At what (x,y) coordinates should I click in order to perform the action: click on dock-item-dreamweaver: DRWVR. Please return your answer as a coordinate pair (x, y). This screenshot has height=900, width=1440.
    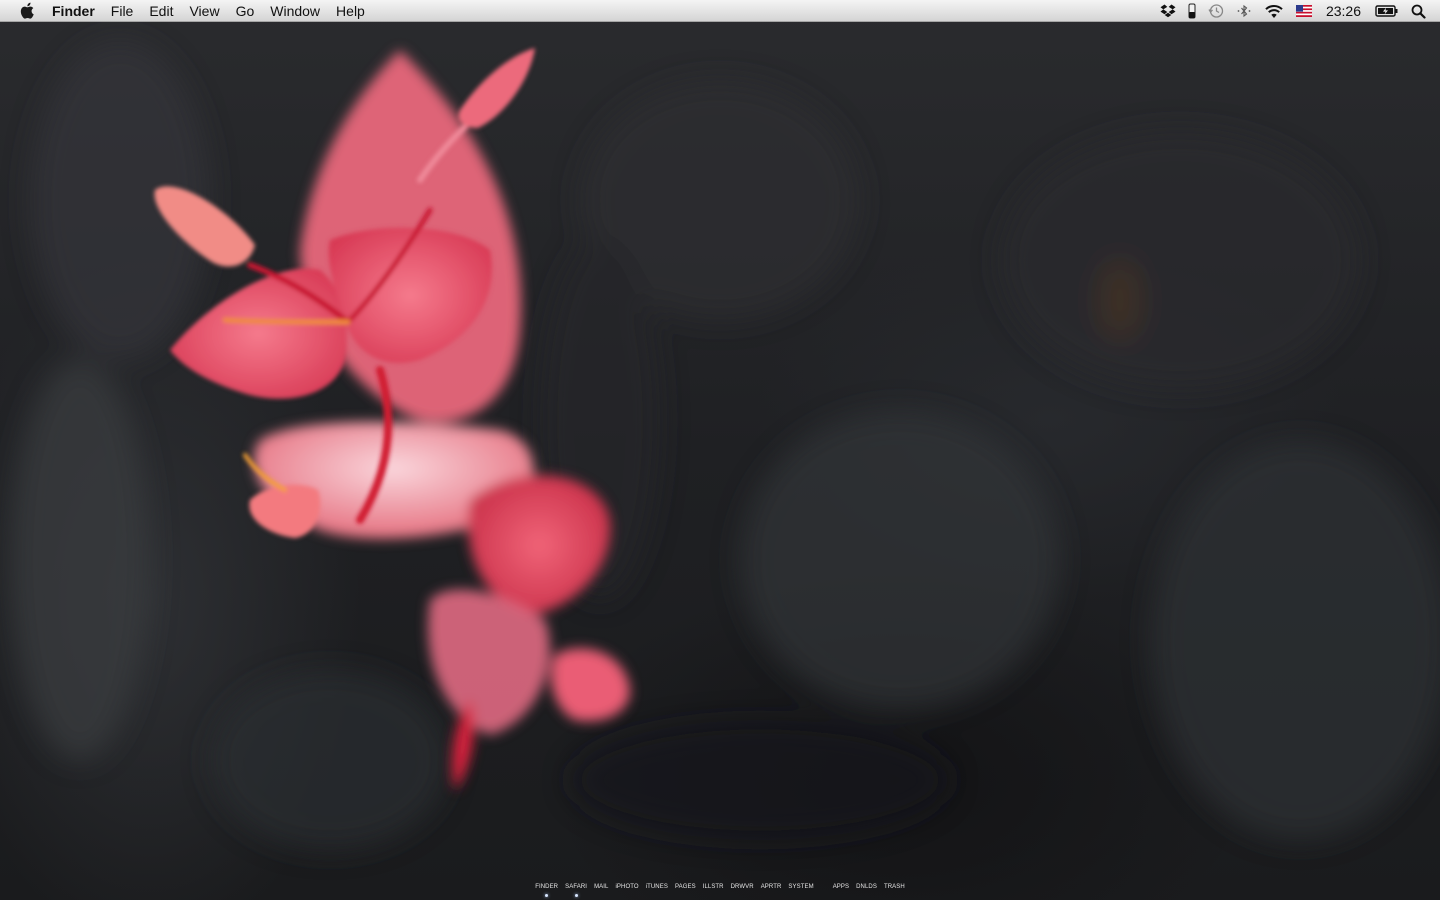
    Looking at the image, I should click on (742, 888).